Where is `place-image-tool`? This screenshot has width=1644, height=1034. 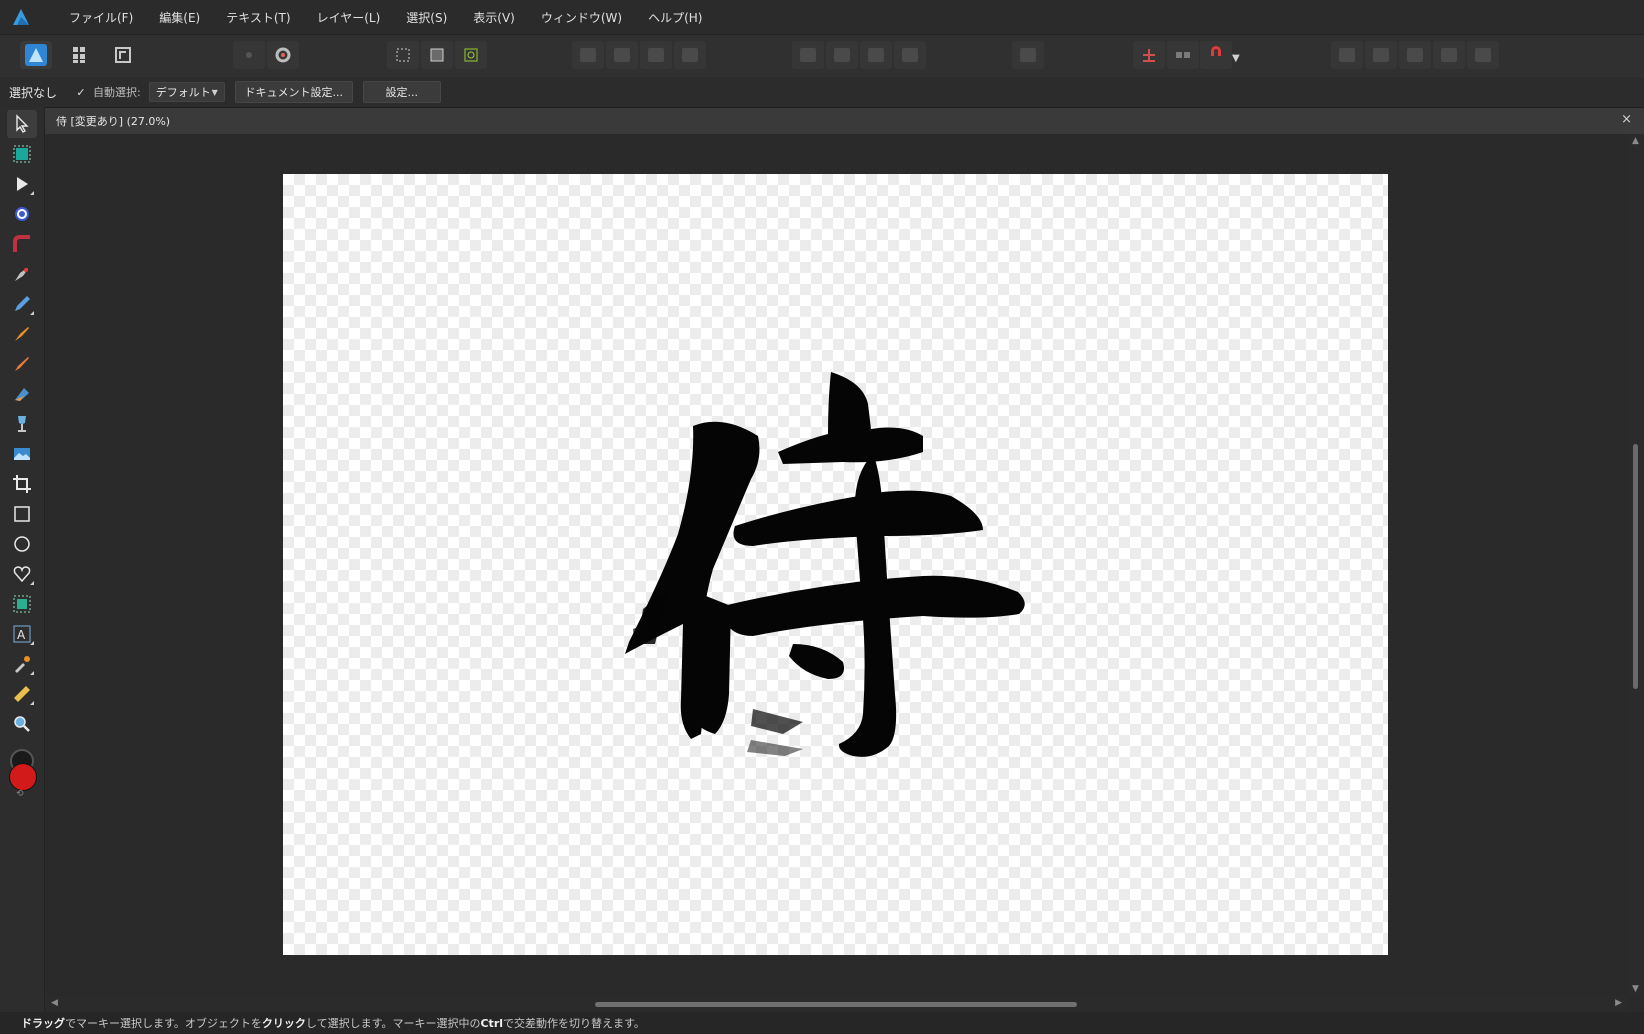 place-image-tool is located at coordinates (22, 454).